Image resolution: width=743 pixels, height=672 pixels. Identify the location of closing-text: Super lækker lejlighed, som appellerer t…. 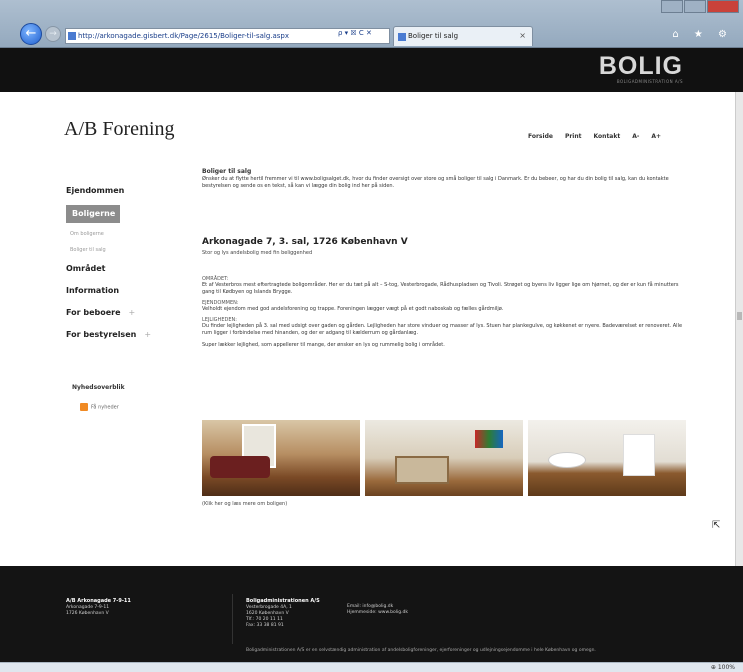
(323, 345).